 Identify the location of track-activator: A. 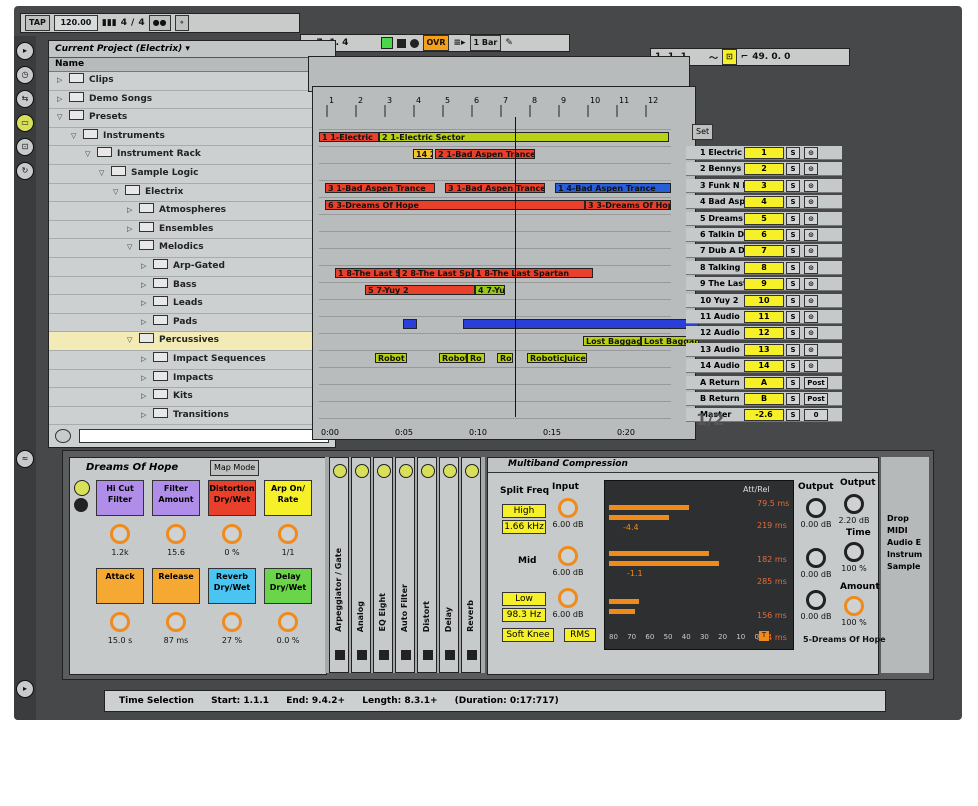
(764, 382).